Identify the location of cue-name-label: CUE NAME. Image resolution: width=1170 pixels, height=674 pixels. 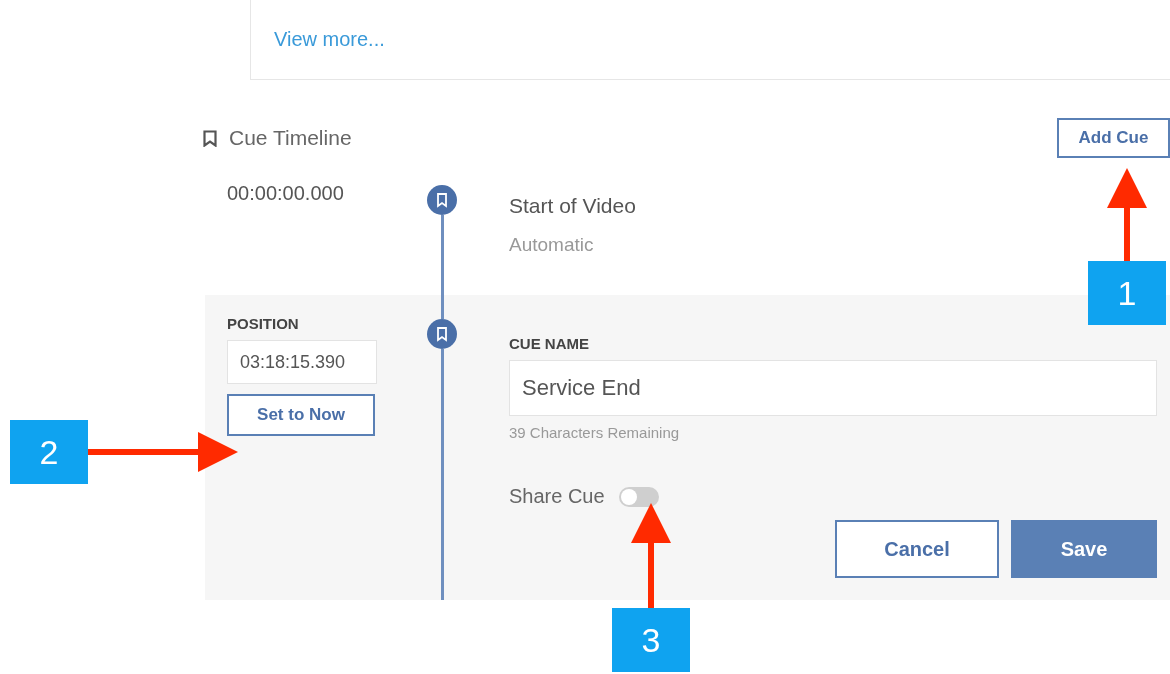
(549, 343).